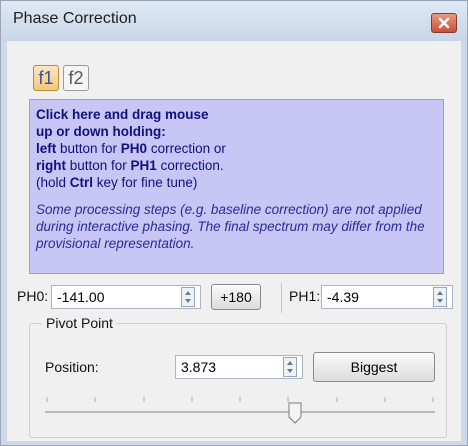 The height and width of the screenshot is (446, 468). I want to click on close-icon, so click(444, 23).